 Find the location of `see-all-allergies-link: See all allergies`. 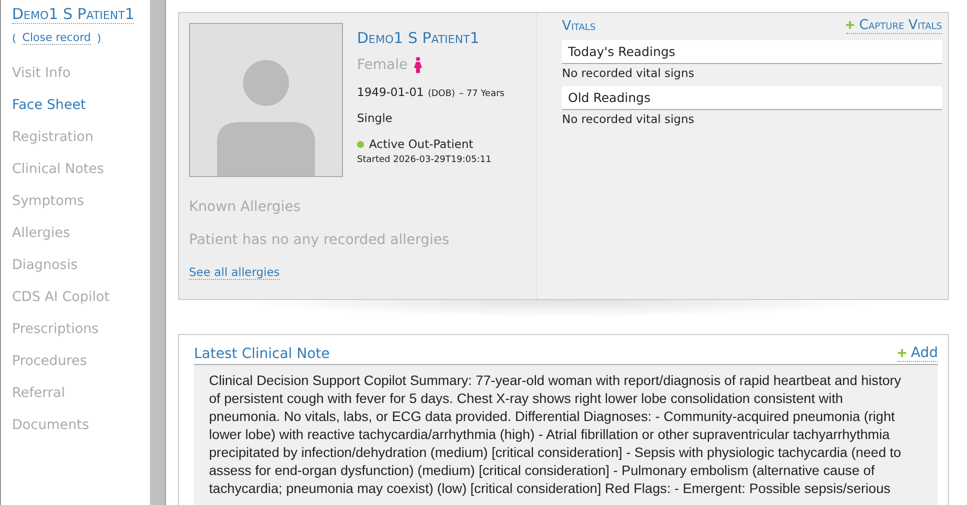

see-all-allergies-link: See all allergies is located at coordinates (234, 272).